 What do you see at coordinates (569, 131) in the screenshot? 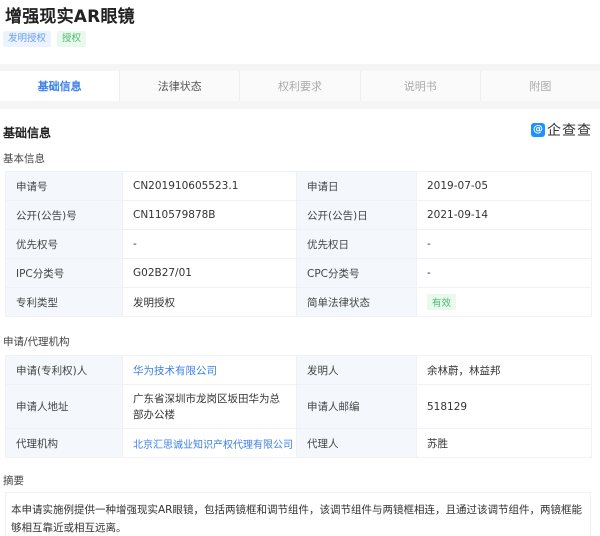
I see `logo-text: 企查查` at bounding box center [569, 131].